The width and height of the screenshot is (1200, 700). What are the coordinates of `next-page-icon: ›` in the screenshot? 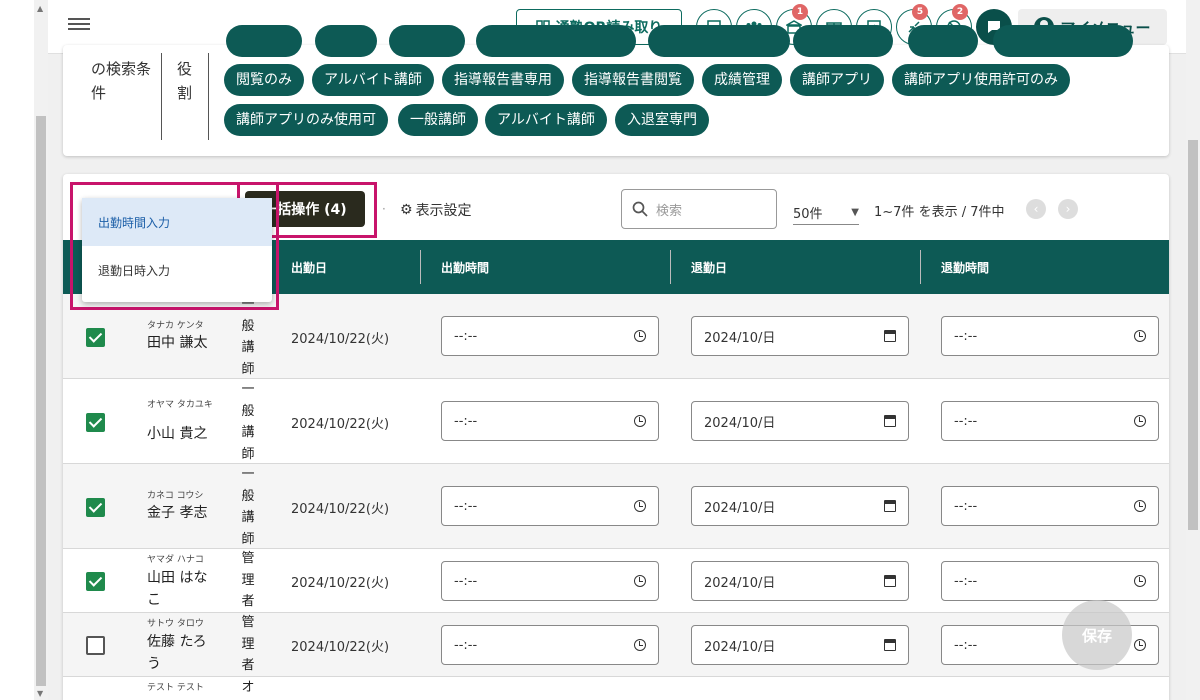 It's located at (1068, 209).